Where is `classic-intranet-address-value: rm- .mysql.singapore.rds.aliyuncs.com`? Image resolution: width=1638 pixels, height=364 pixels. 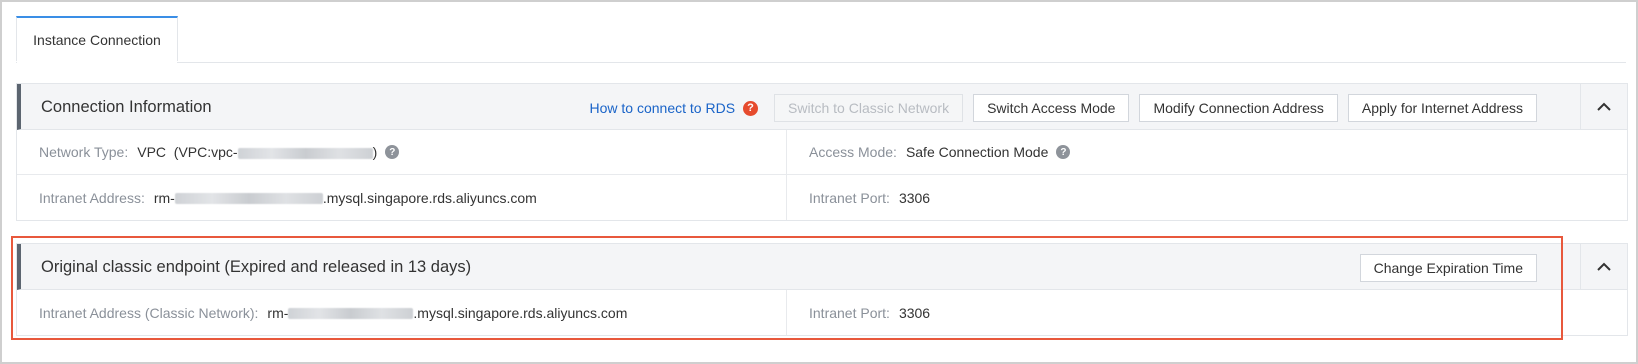 classic-intranet-address-value: rm- .mysql.singapore.rds.aliyuncs.com is located at coordinates (447, 313).